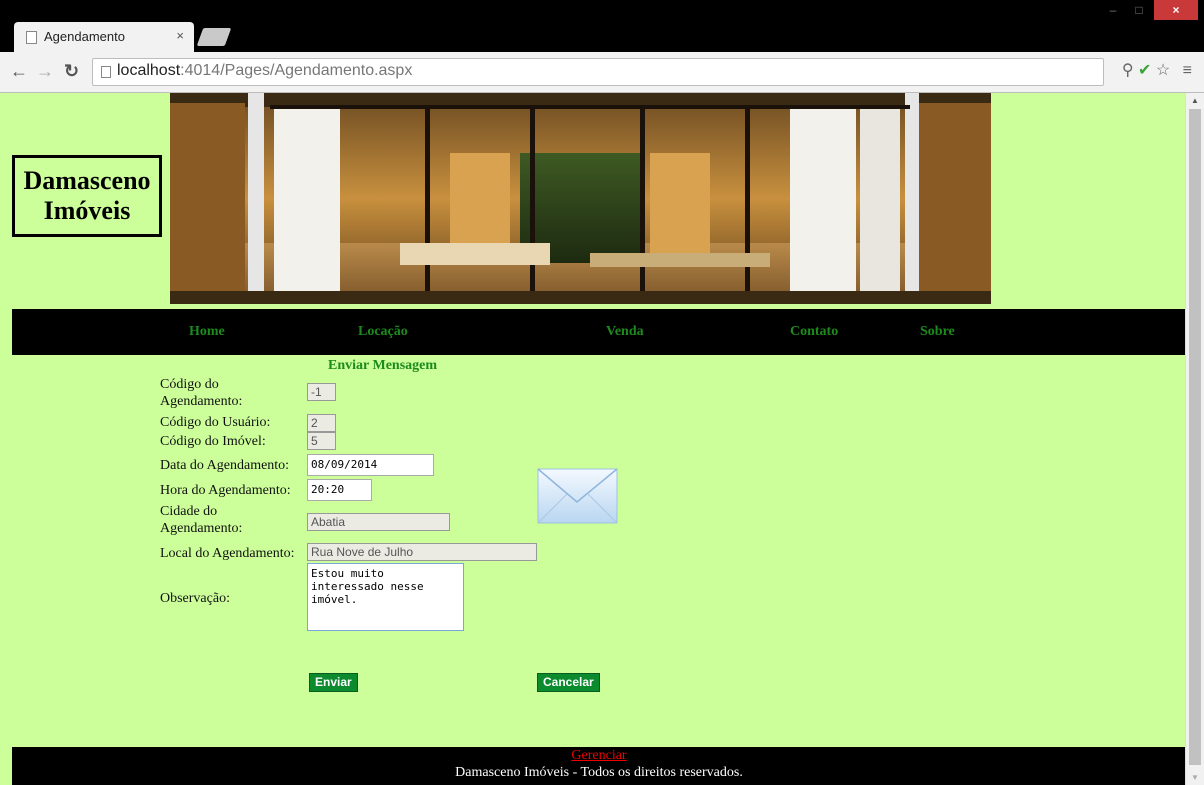 The height and width of the screenshot is (785, 1204). Describe the element at coordinates (71, 71) in the screenshot. I see `reload-icon: ↻` at that location.